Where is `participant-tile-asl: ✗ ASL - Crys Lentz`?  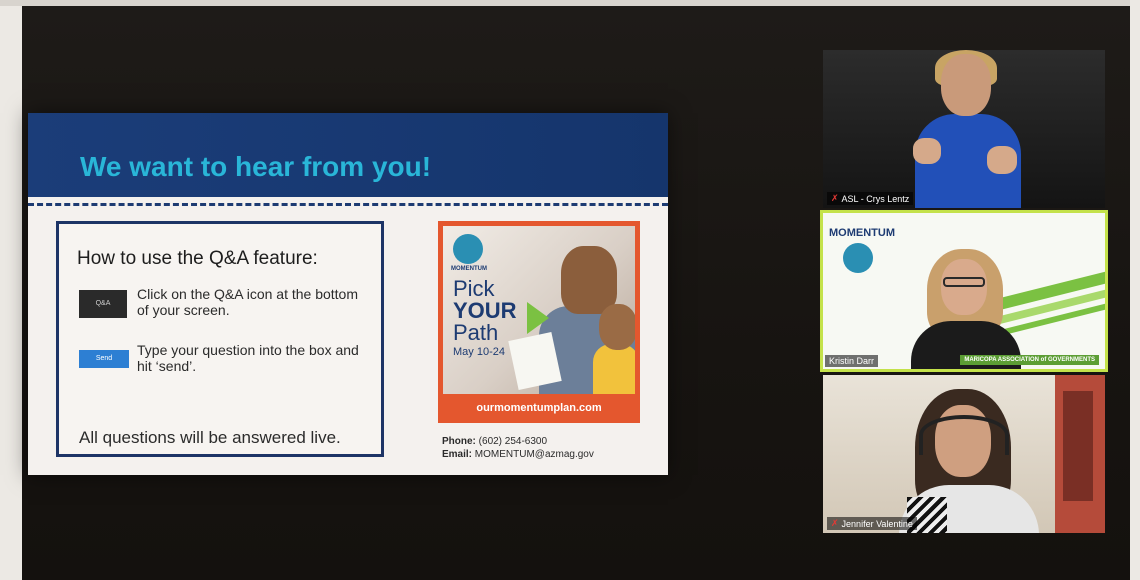
participant-tile-asl: ✗ ASL - Crys Lentz is located at coordinates (964, 129).